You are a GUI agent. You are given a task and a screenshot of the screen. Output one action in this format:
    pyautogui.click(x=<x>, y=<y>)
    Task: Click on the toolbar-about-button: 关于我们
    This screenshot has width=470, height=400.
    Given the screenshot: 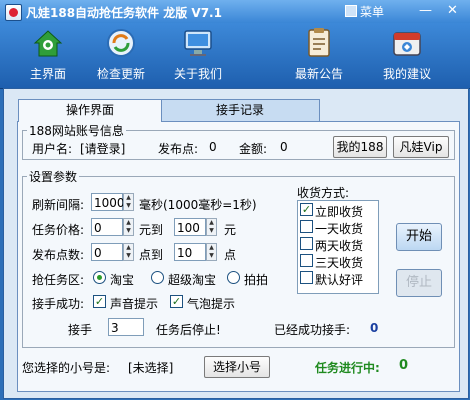 What is the action you would take?
    pyautogui.click(x=198, y=54)
    